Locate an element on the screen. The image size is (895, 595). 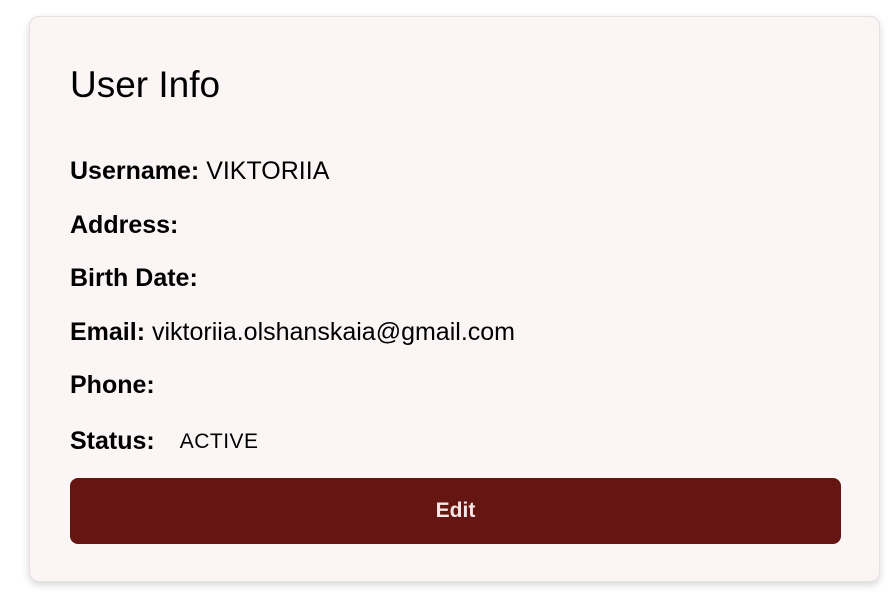
username-label: Username: is located at coordinates (135, 171).